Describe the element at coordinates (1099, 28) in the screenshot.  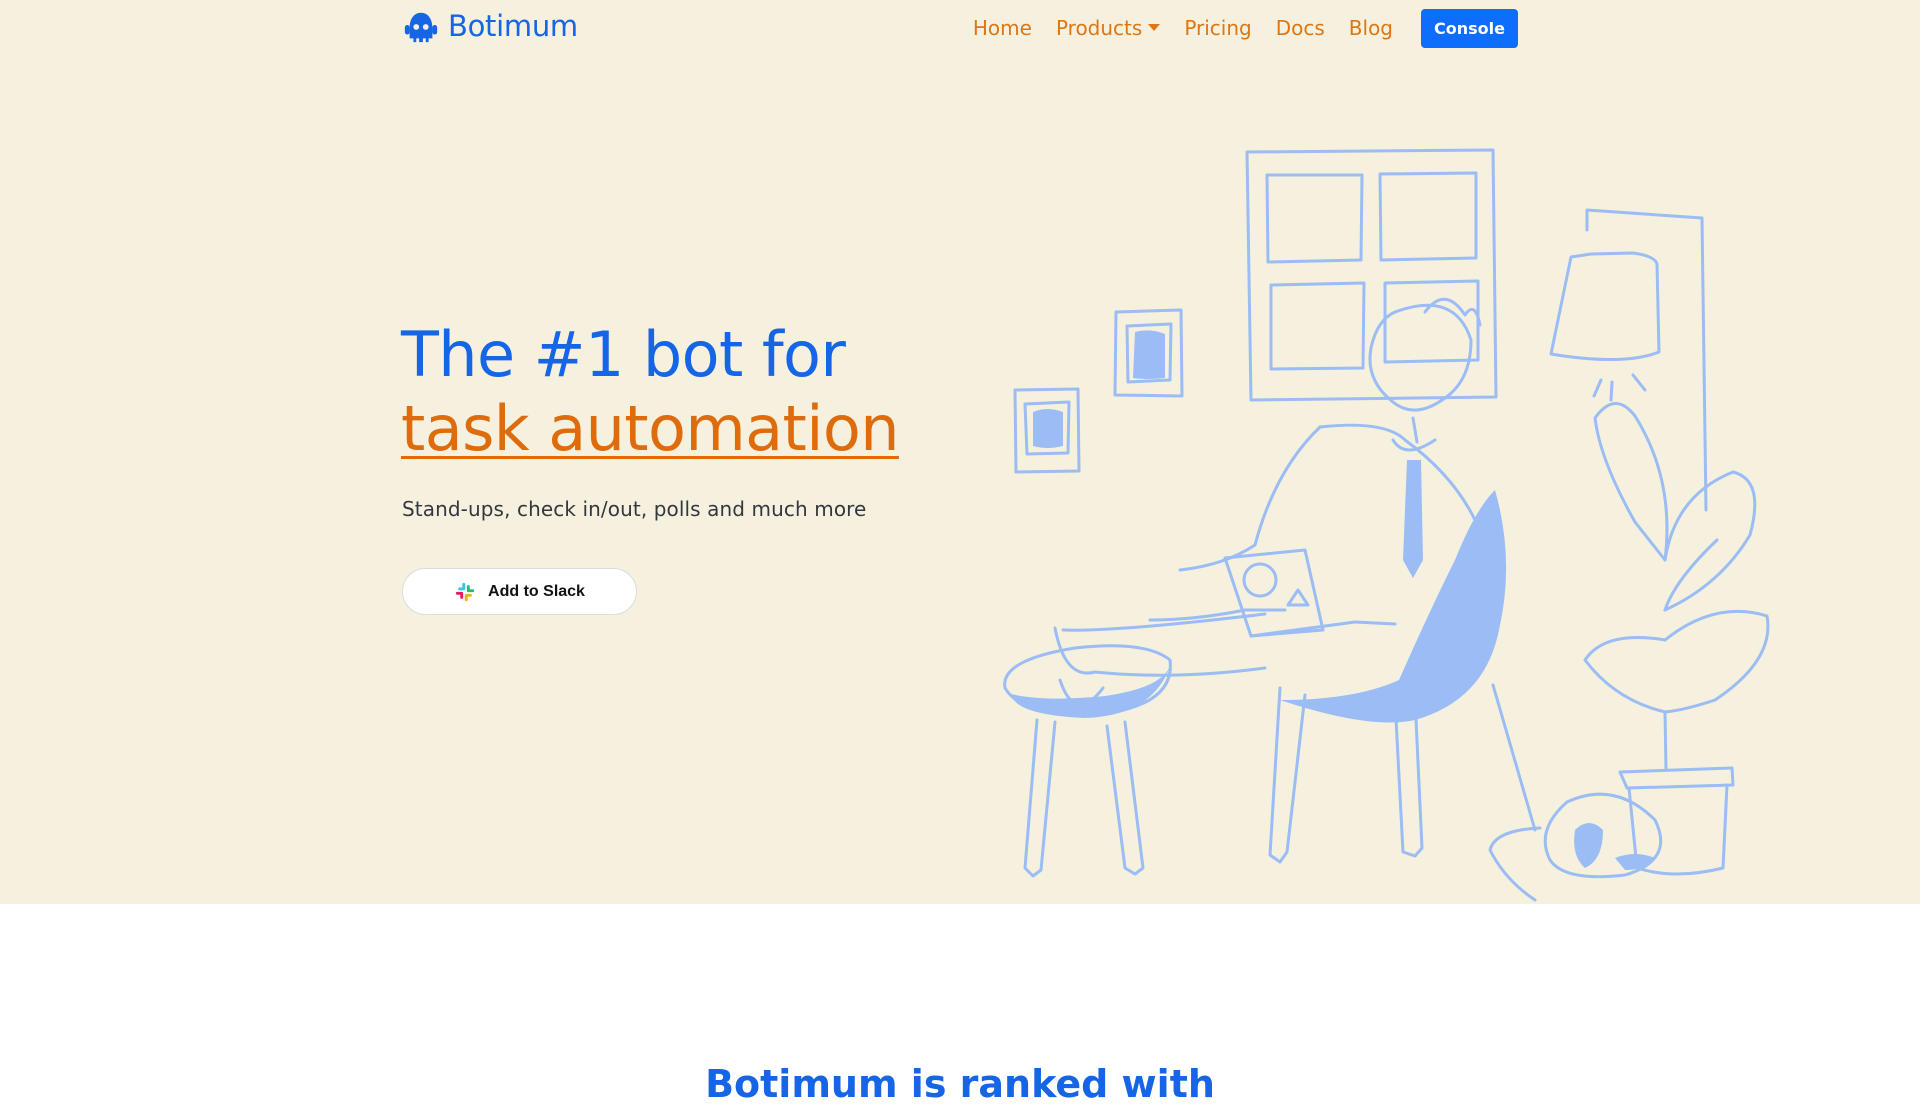
I see `nav-products-label: Products` at that location.